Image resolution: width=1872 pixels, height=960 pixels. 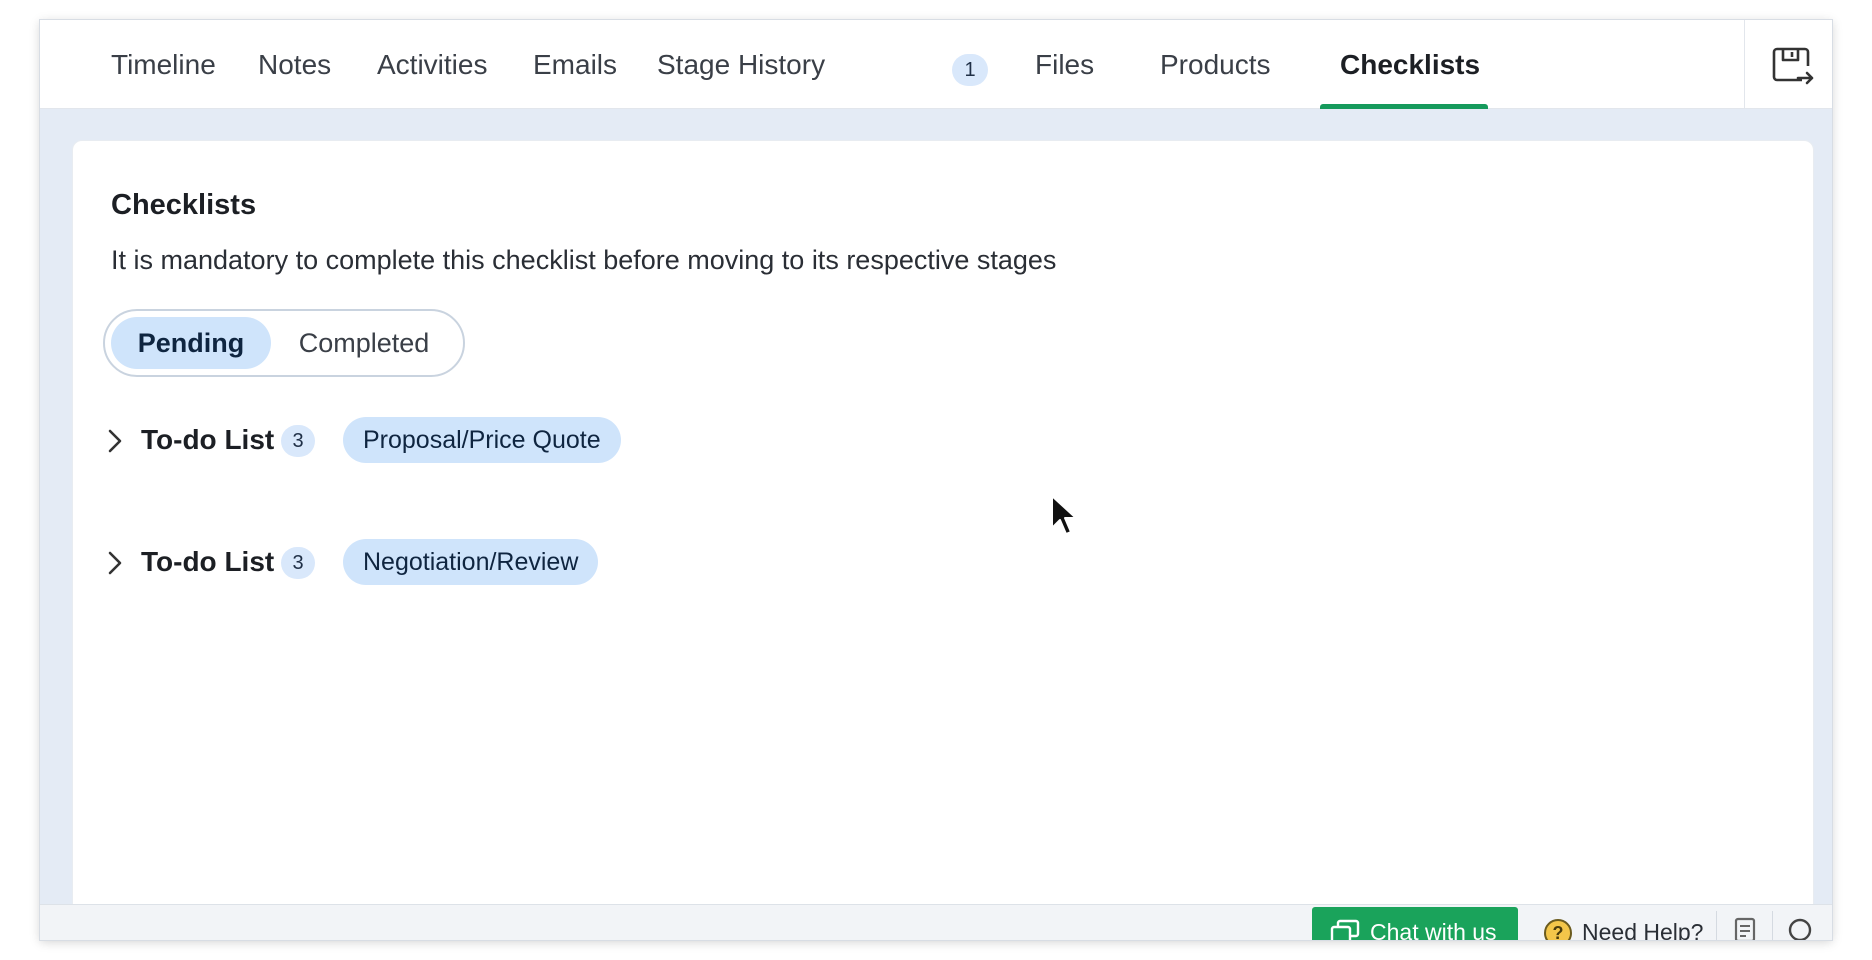 I want to click on chat-with-us-button: Chat with us, so click(x=1415, y=923).